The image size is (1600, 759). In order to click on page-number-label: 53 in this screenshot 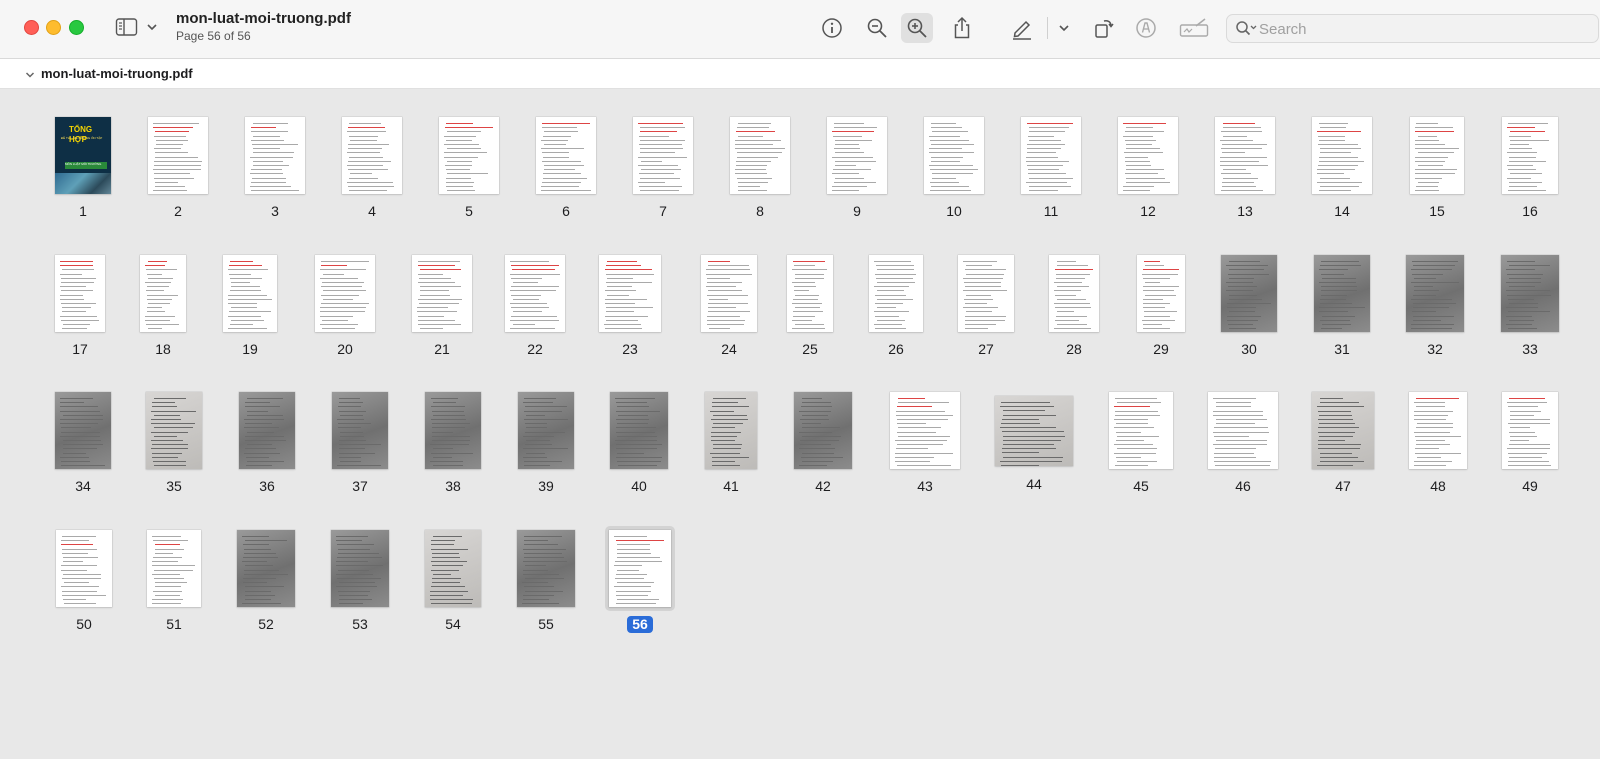, I will do `click(360, 624)`.